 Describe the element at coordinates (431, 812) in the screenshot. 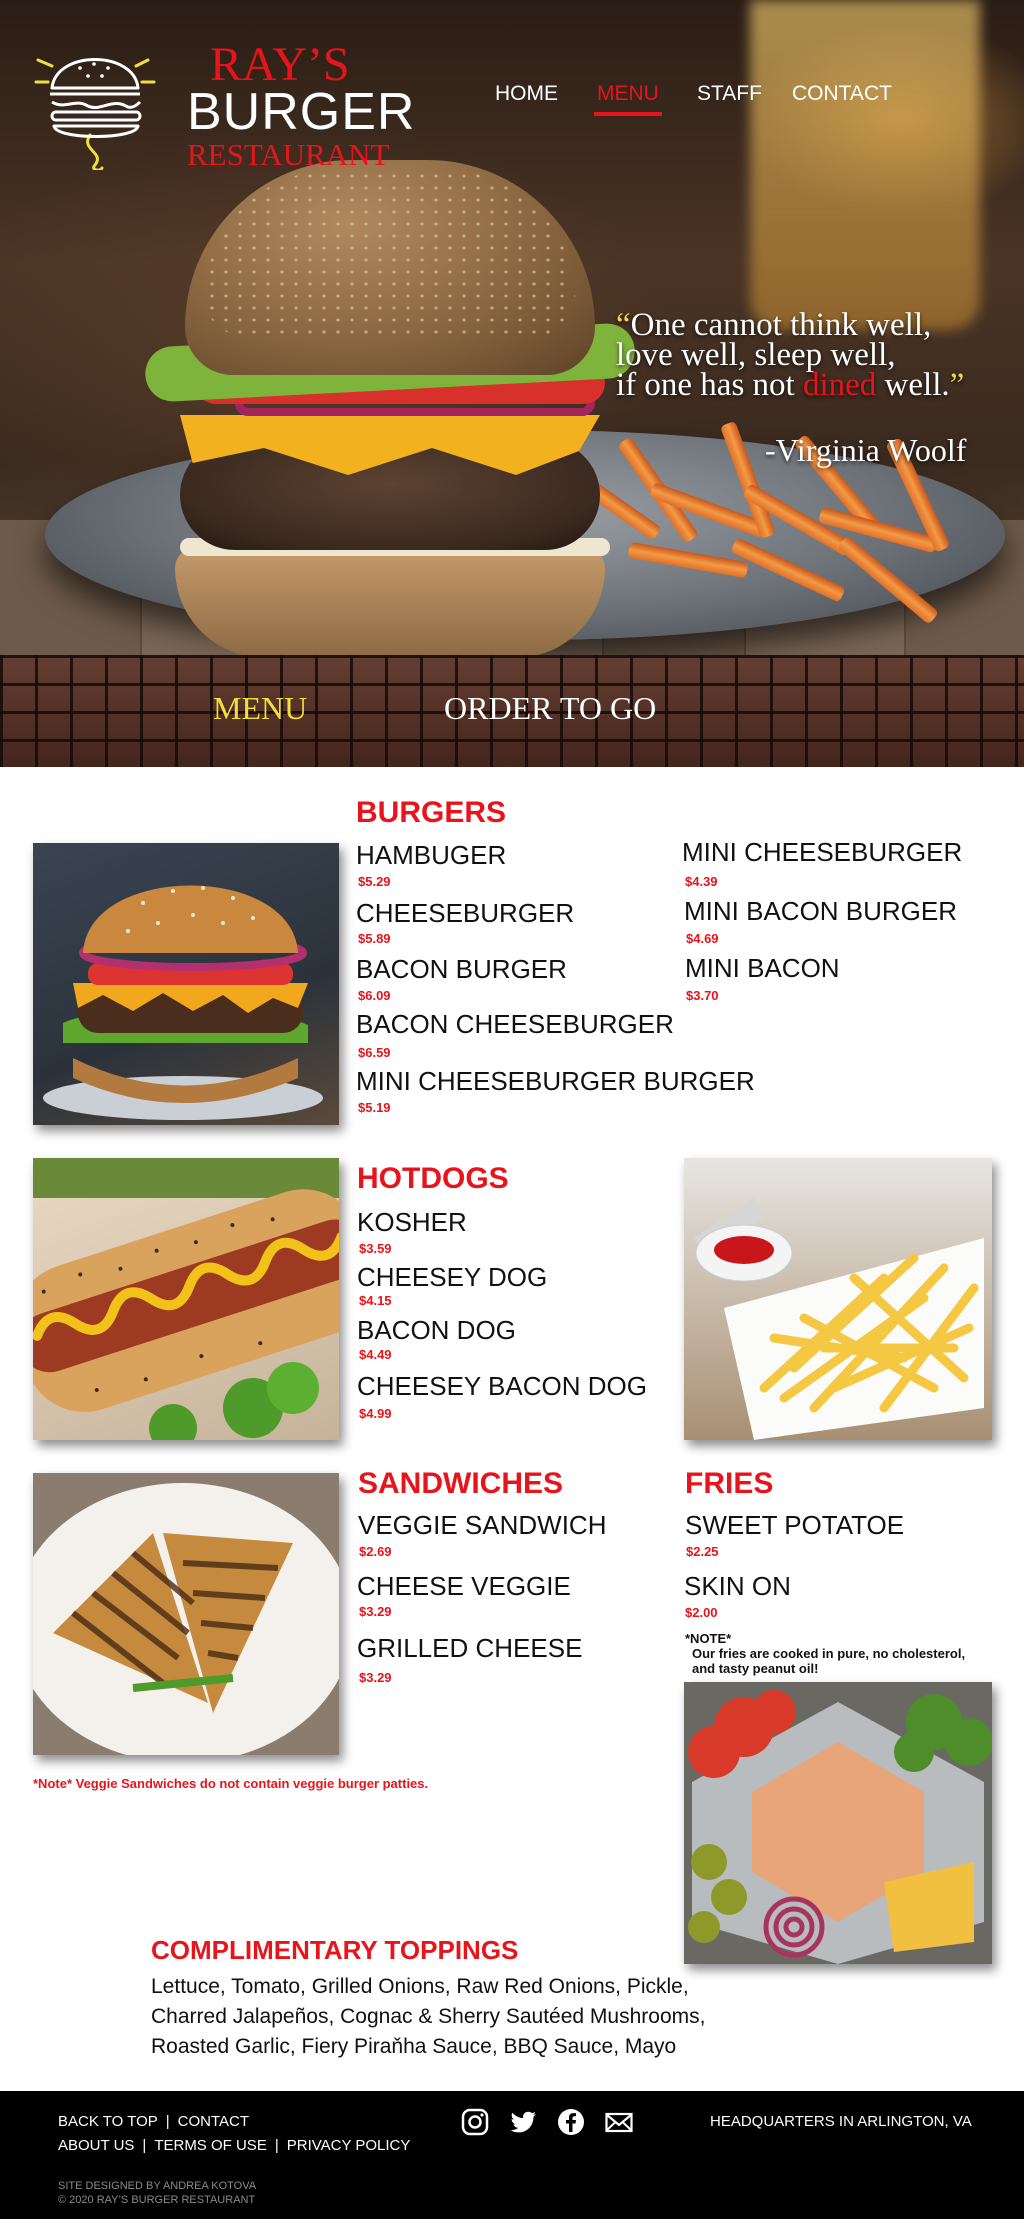

I see `section-title-burgers: BURGERS` at that location.